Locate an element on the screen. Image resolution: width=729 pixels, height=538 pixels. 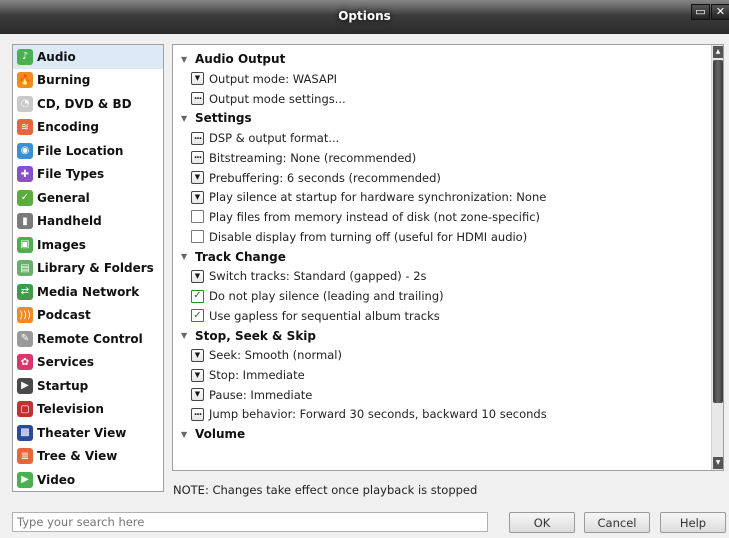
sidebar-item-handheld: ▮ Handheld is located at coordinates (88, 222).